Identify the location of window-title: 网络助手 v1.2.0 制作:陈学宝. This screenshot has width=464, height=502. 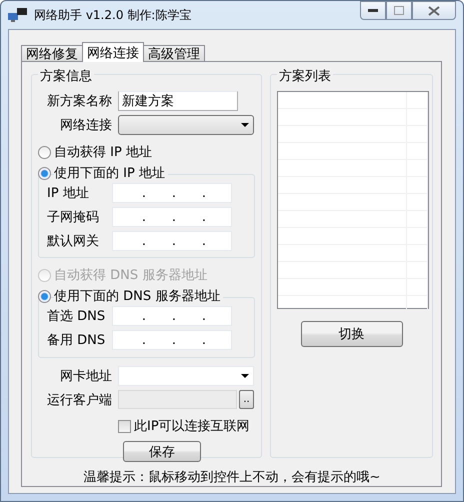
(113, 15).